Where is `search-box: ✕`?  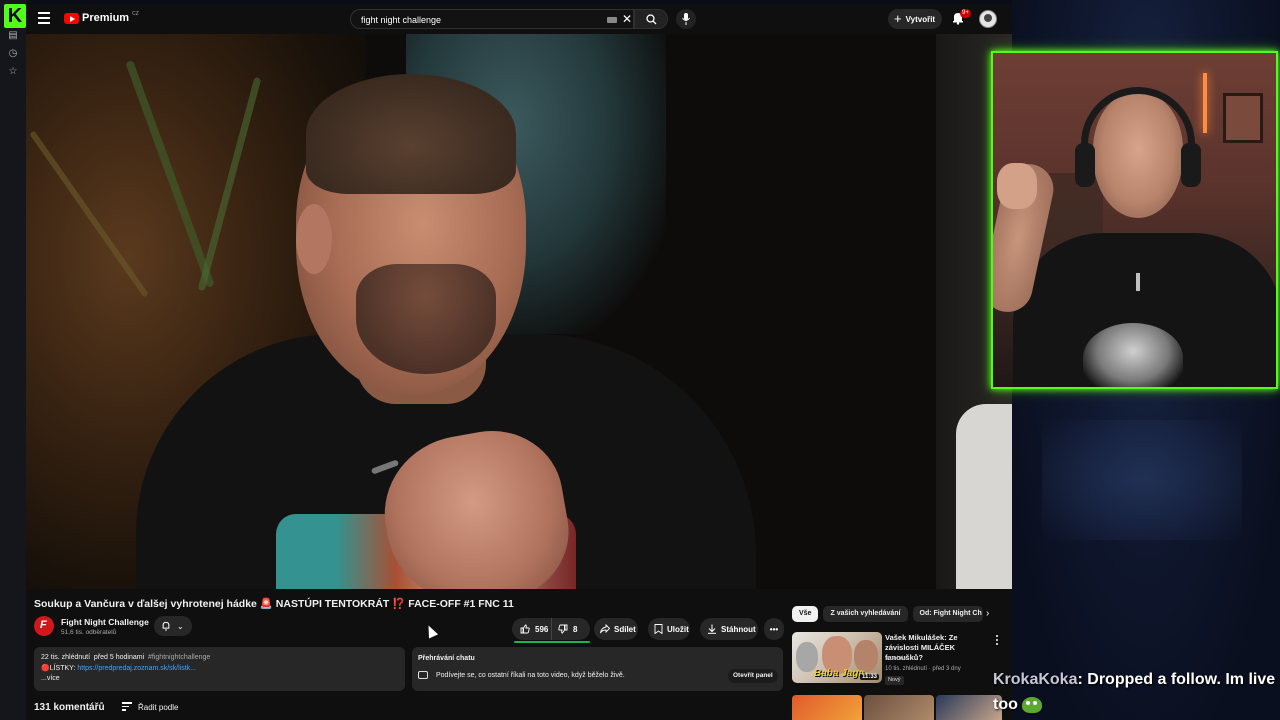
search-box: ✕ is located at coordinates (492, 19).